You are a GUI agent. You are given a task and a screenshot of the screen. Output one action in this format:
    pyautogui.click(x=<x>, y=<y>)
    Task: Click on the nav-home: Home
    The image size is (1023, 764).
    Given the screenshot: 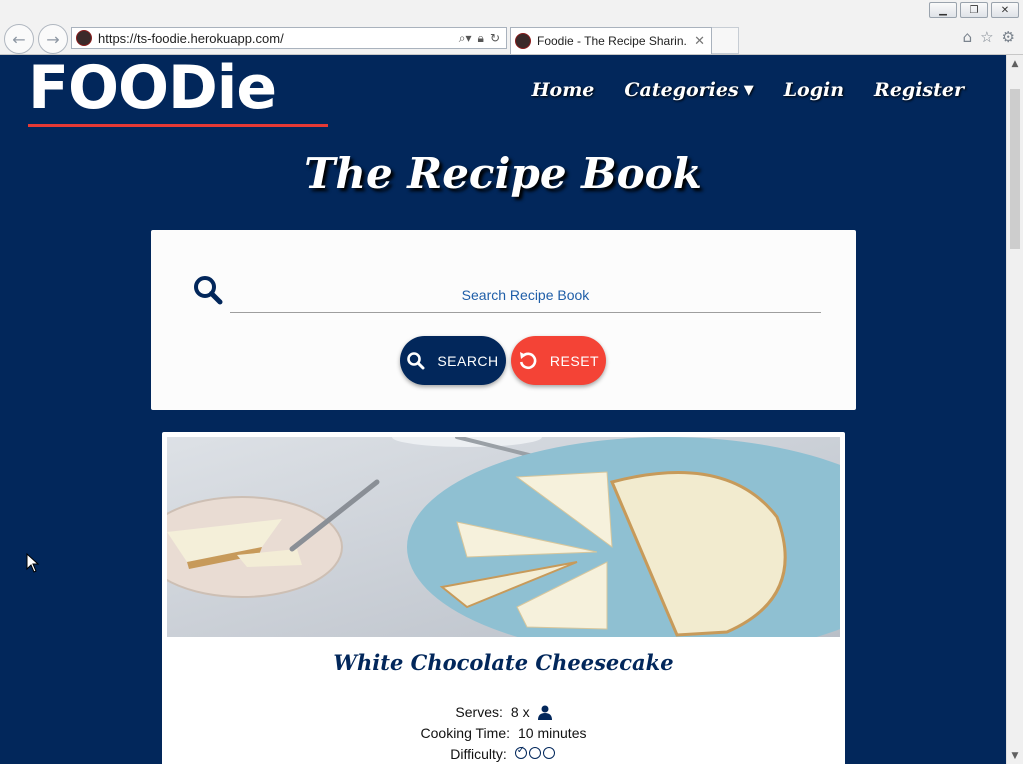 What is the action you would take?
    pyautogui.click(x=563, y=90)
    